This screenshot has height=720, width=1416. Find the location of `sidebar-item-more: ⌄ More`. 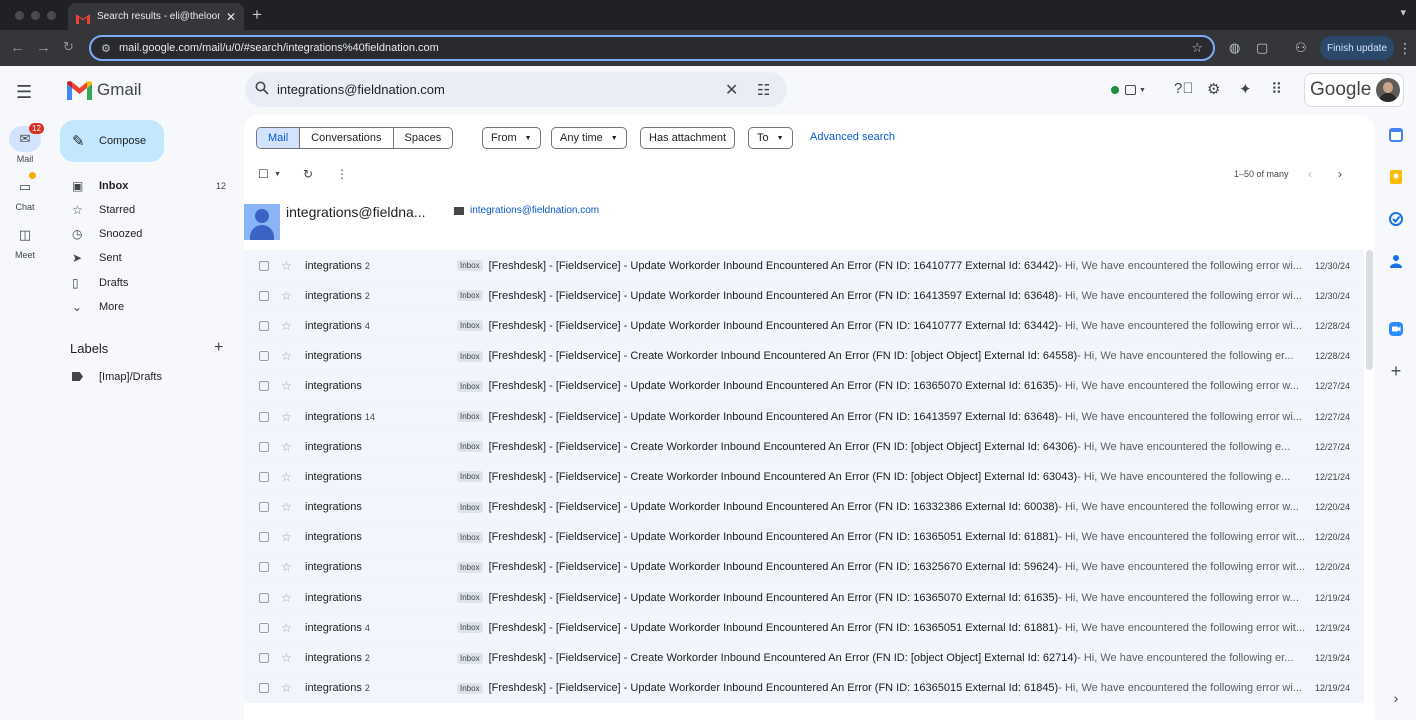

sidebar-item-more: ⌄ More is located at coordinates (150, 307).